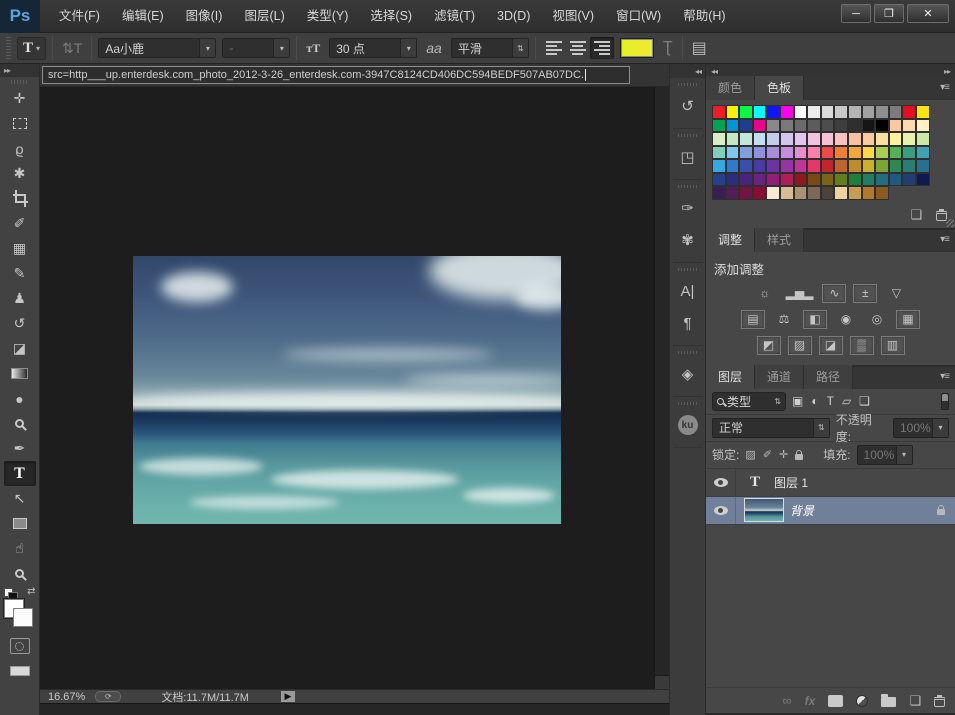 The image size is (955, 715). Describe the element at coordinates (865, 293) in the screenshot. I see `exposure-icon: ±` at that location.